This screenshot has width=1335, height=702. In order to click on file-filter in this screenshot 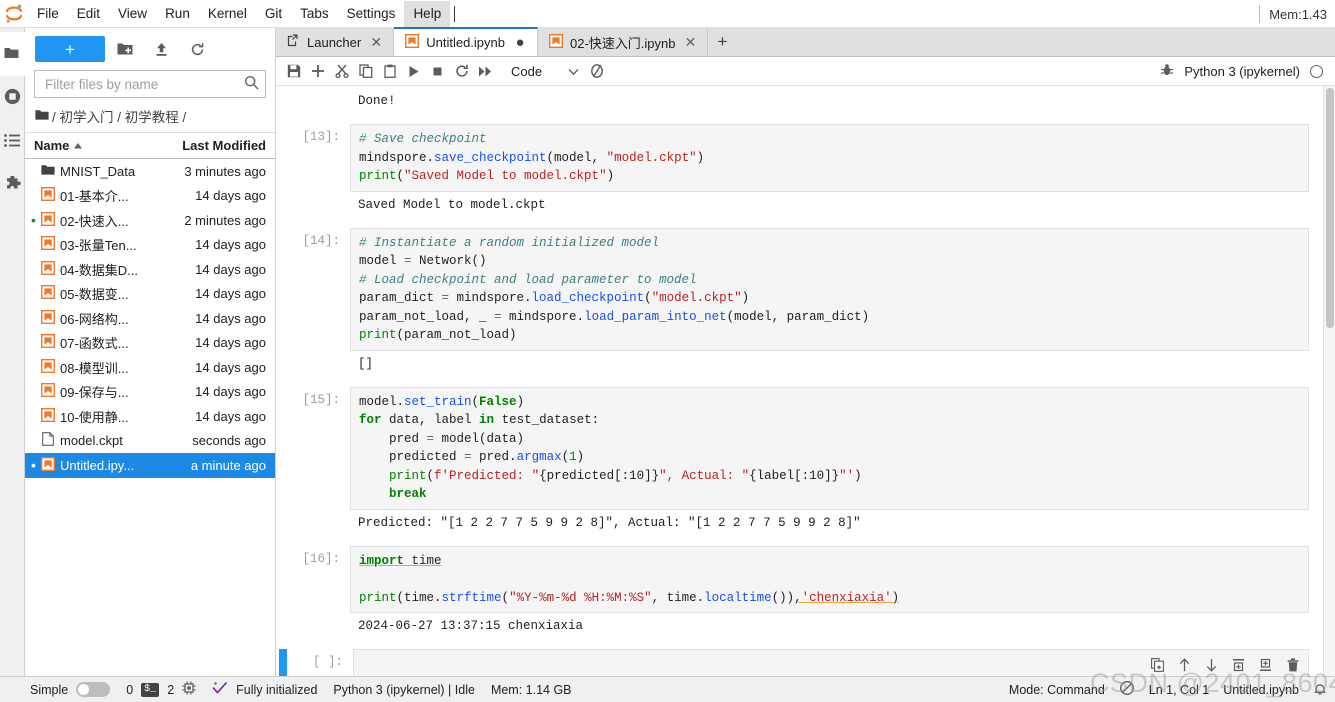, I will do `click(150, 84)`.